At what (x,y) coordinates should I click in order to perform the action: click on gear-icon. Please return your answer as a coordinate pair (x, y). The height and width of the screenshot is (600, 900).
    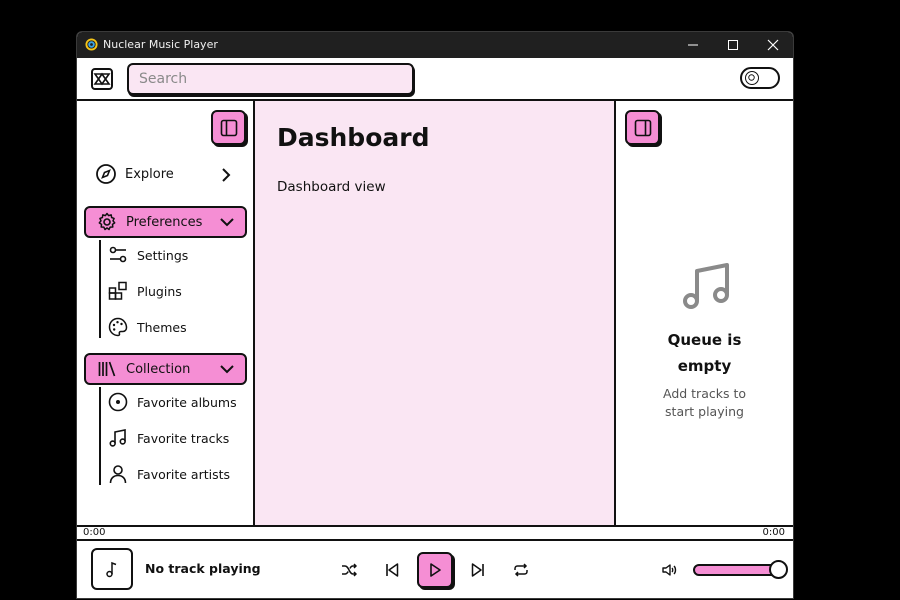
    Looking at the image, I should click on (107, 222).